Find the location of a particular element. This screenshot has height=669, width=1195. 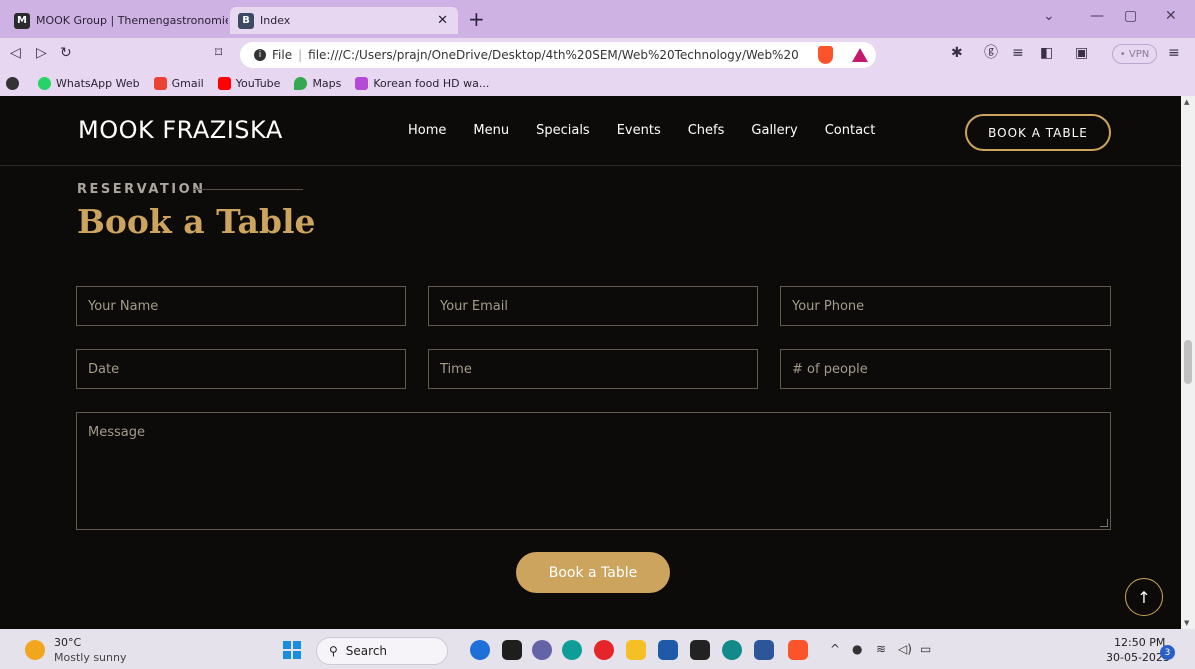

back-to-top-icon: ↑ is located at coordinates (1144, 597).